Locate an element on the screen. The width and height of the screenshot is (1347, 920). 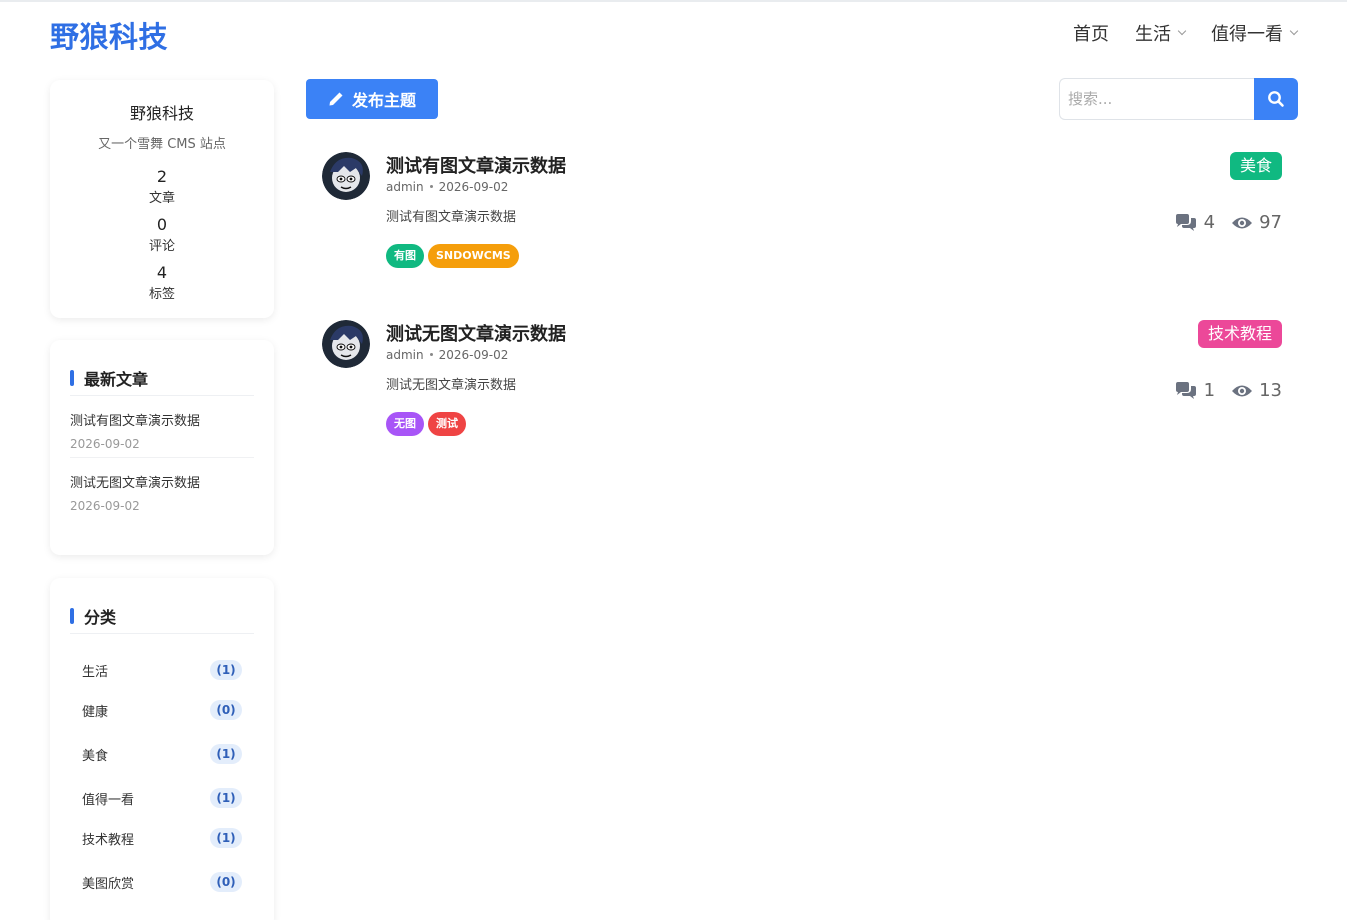
post-title: 测试有图文章演示数据 is located at coordinates (476, 165).